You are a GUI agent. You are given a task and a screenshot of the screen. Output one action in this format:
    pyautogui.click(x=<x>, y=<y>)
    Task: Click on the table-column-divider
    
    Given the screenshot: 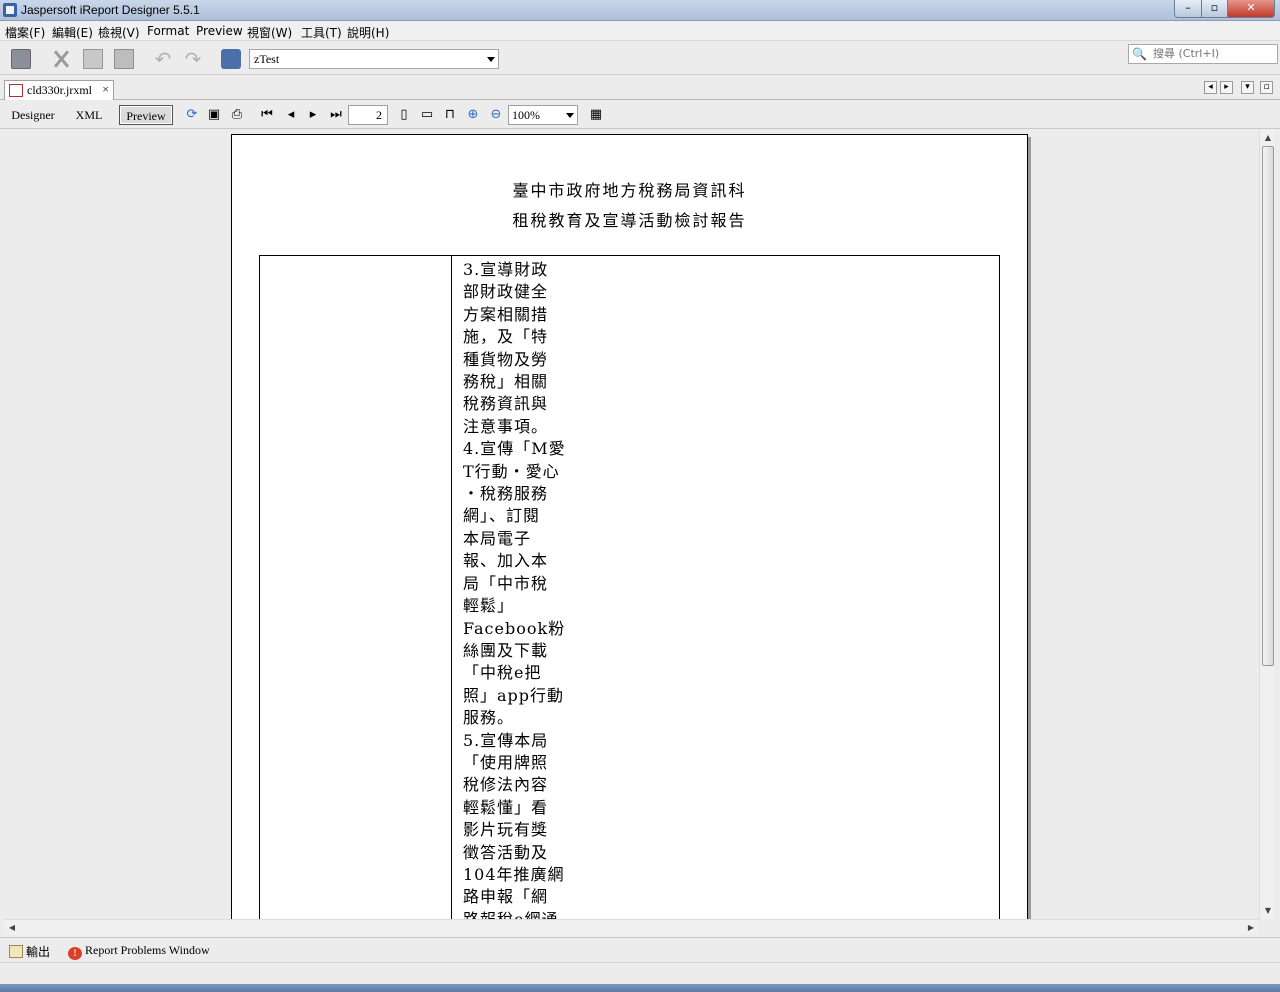 What is the action you would take?
    pyautogui.click(x=451, y=587)
    